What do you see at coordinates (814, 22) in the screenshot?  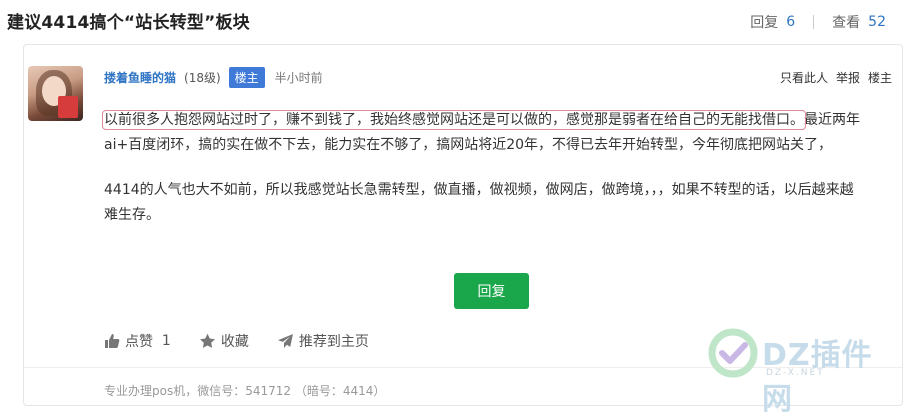 I see `stats-divider` at bounding box center [814, 22].